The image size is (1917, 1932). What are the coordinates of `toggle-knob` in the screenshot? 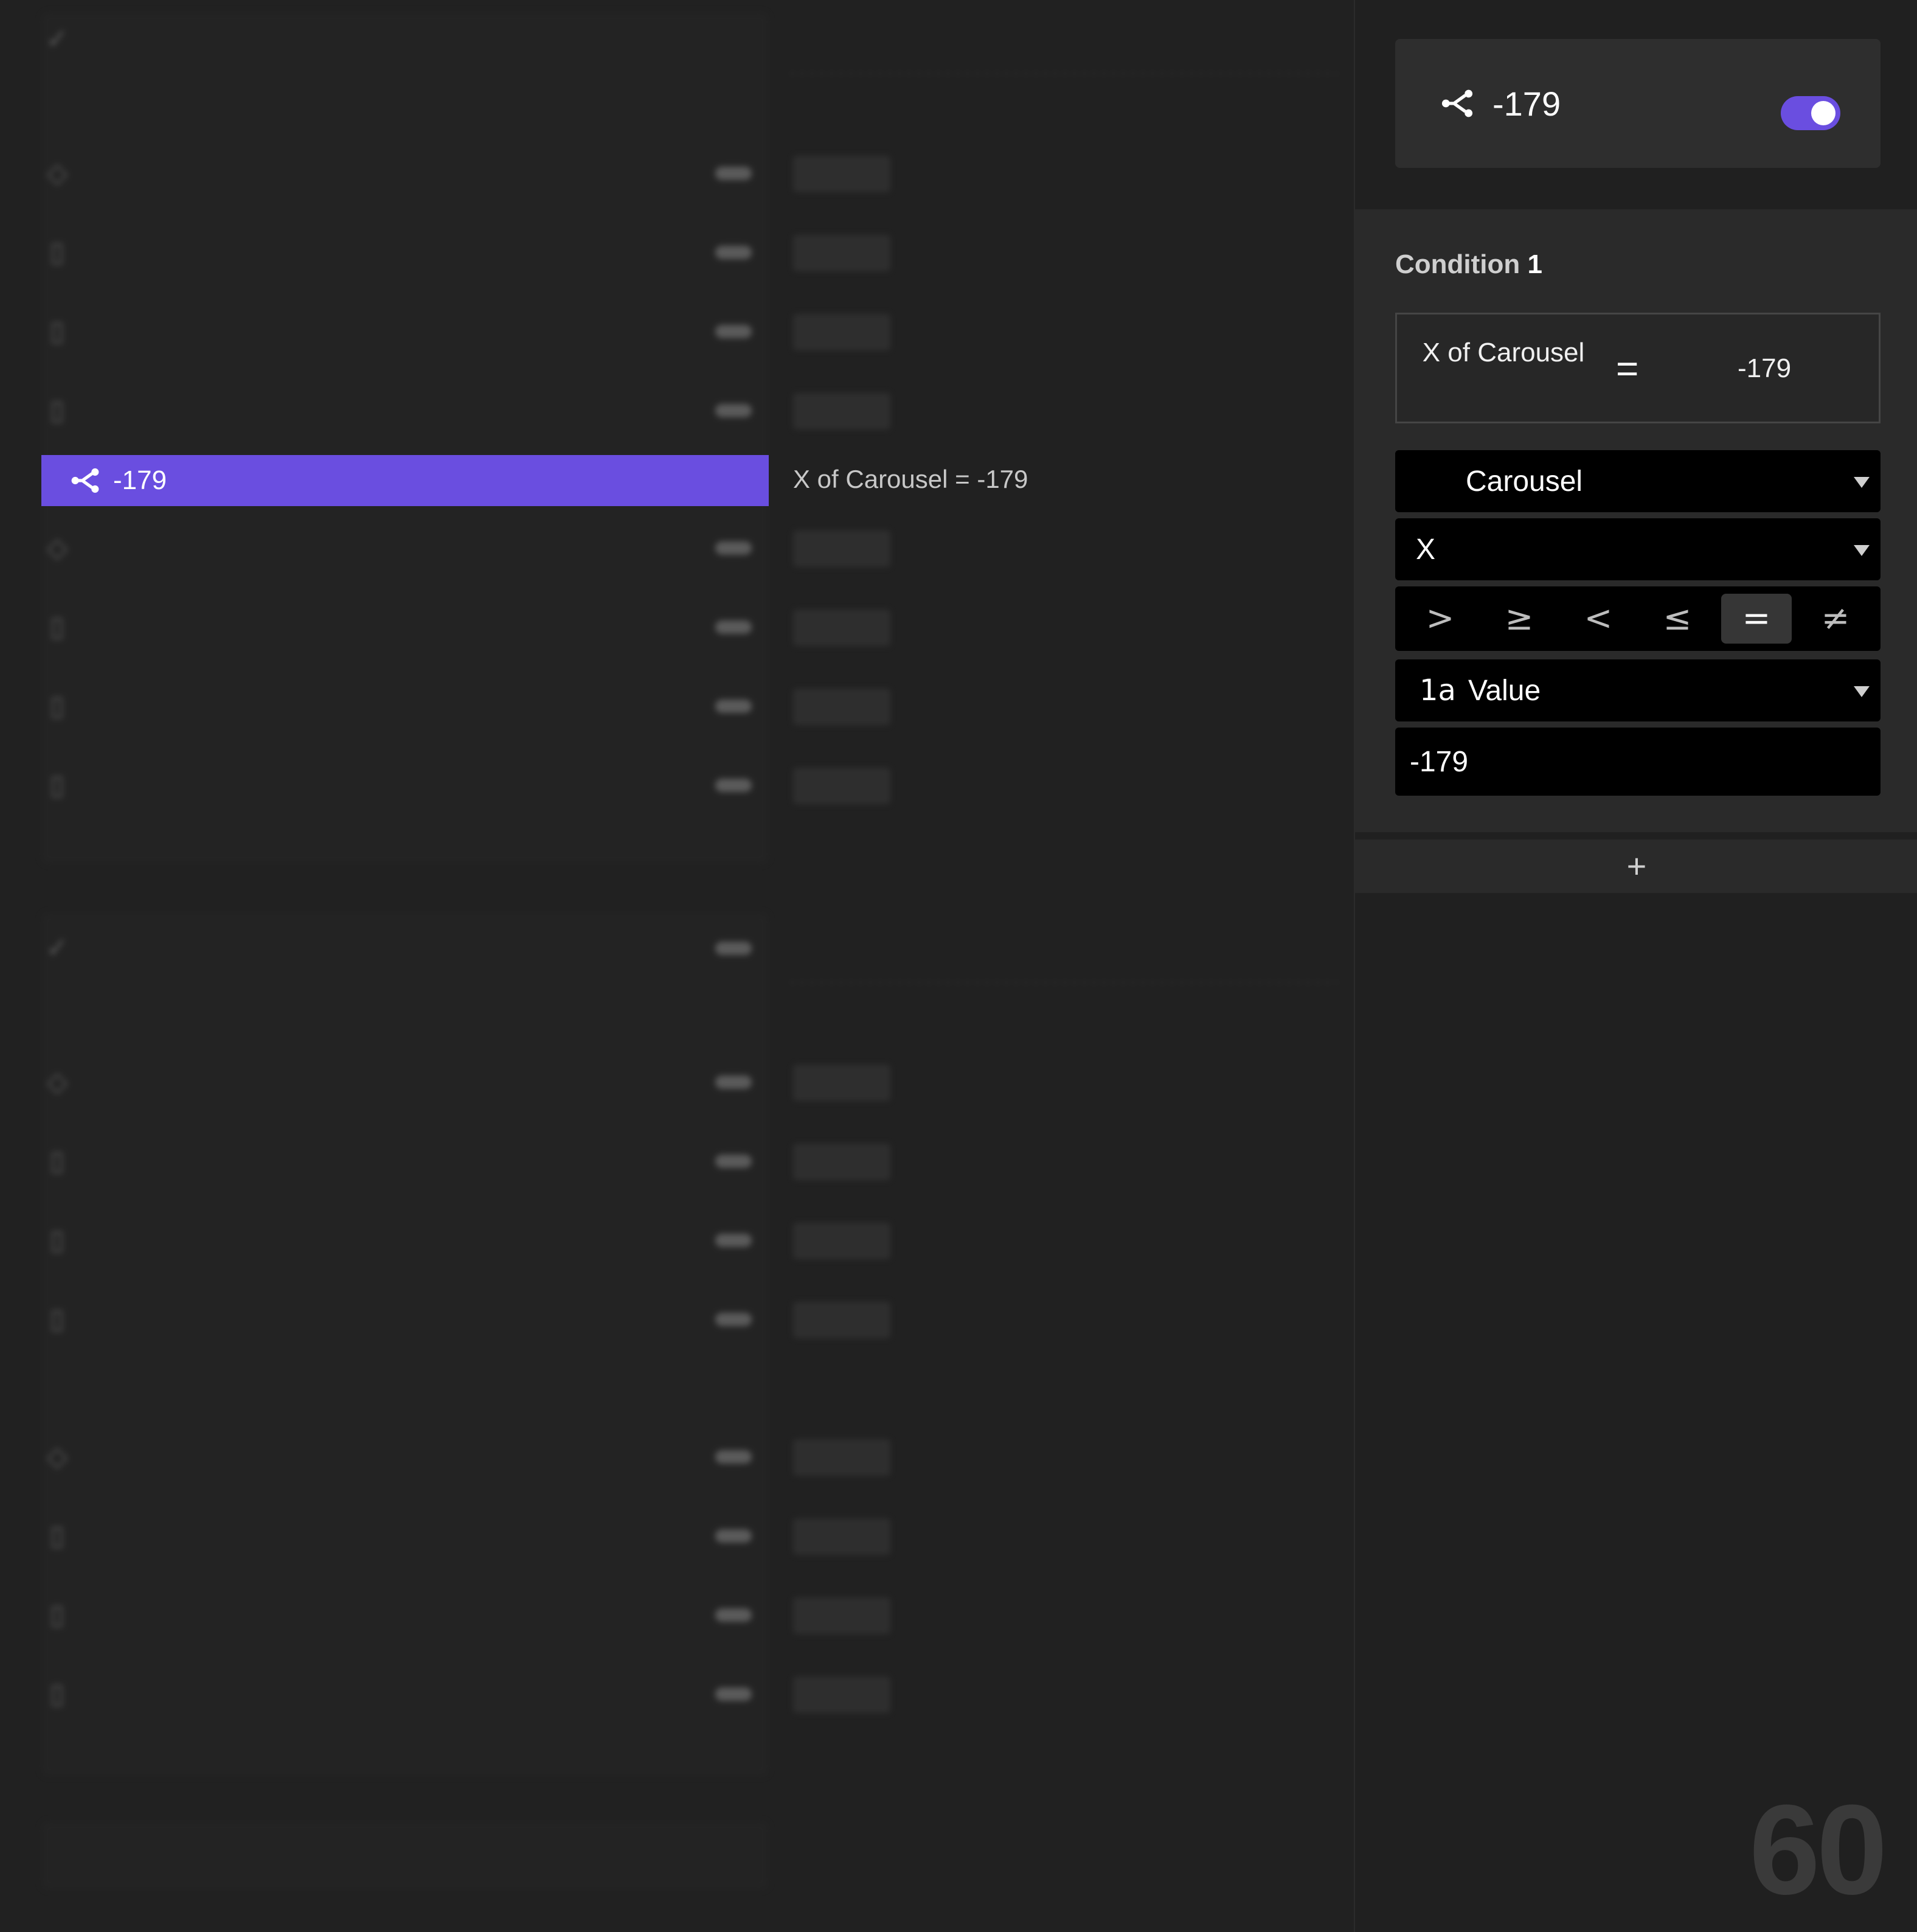 It's located at (1823, 113).